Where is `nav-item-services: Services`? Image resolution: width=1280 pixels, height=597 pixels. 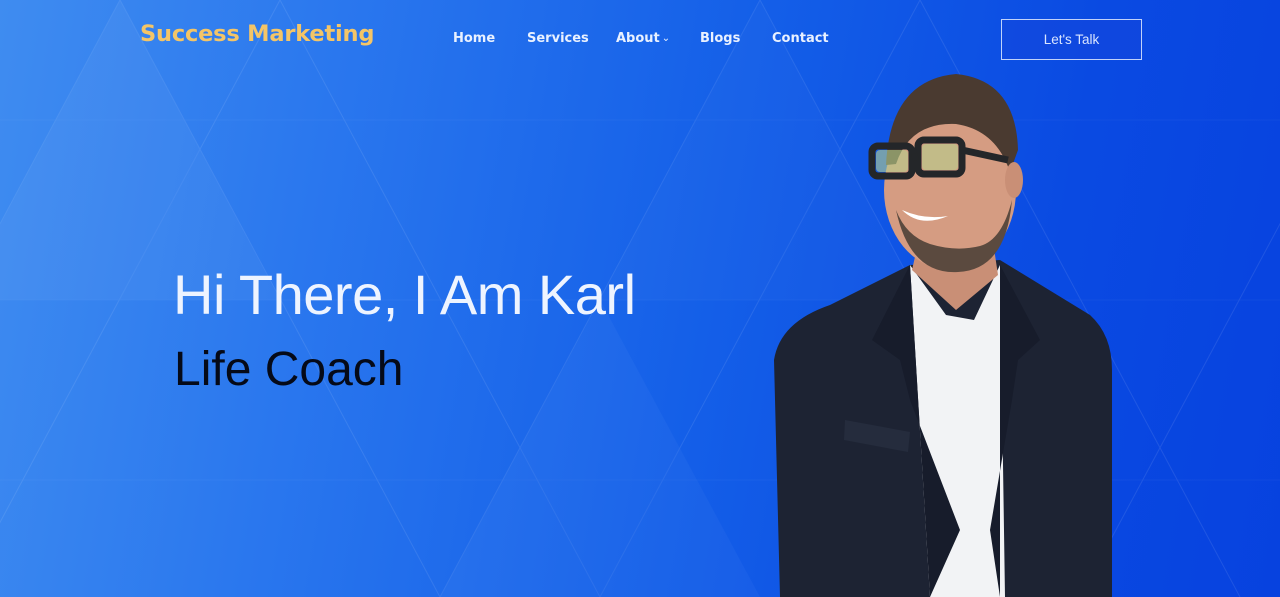
nav-item-services: Services is located at coordinates (558, 38).